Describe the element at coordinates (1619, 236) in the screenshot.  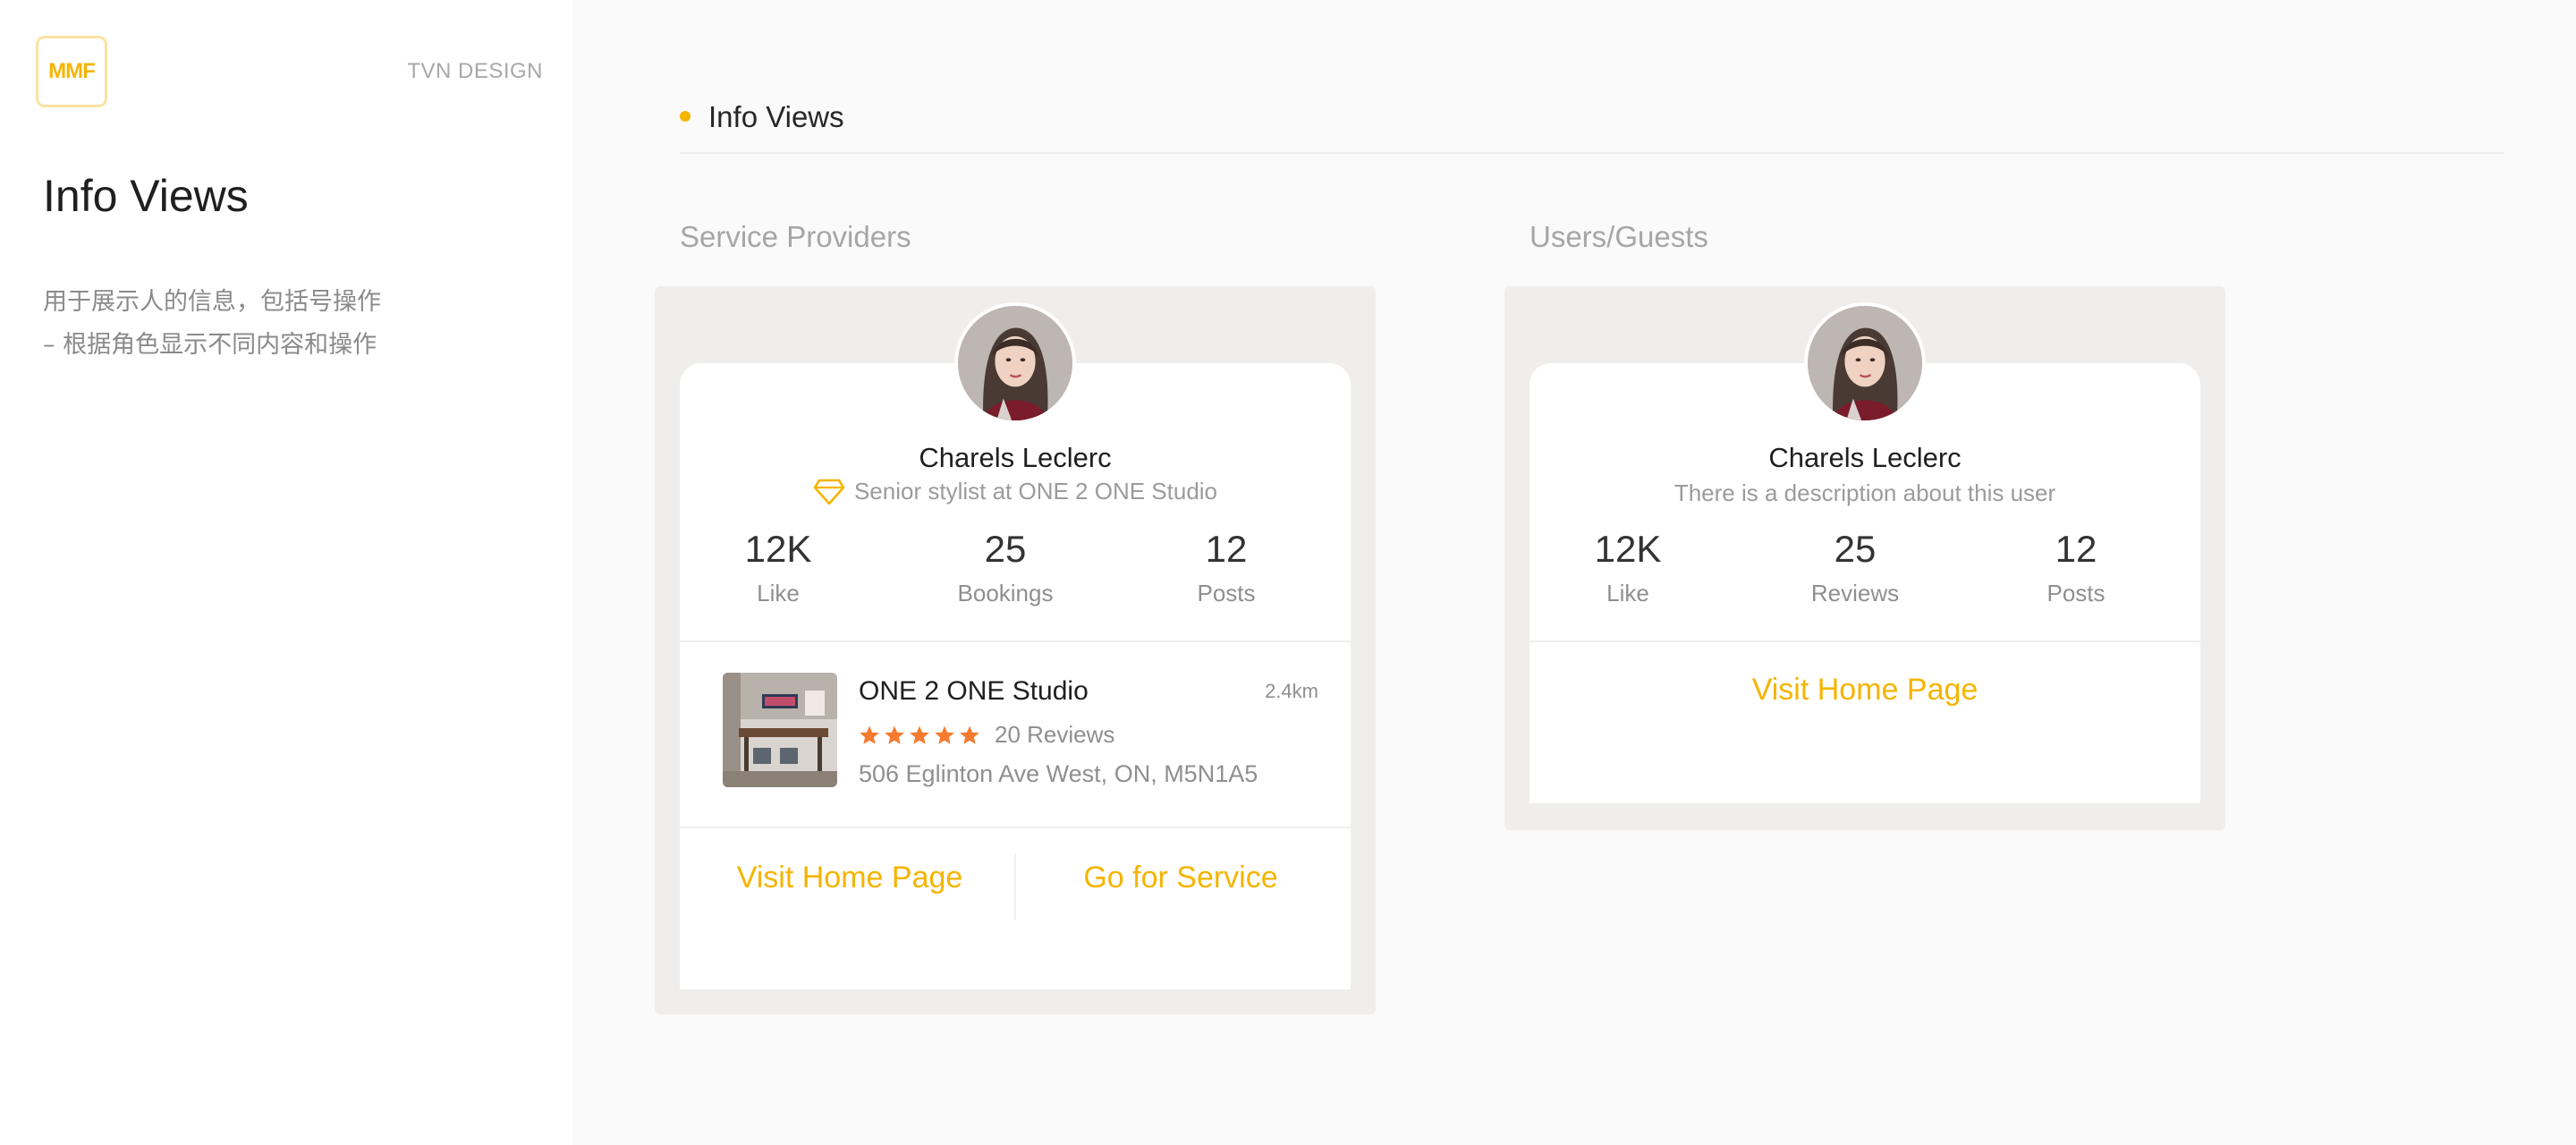
I see `users-guests-label: Users/Guests` at that location.